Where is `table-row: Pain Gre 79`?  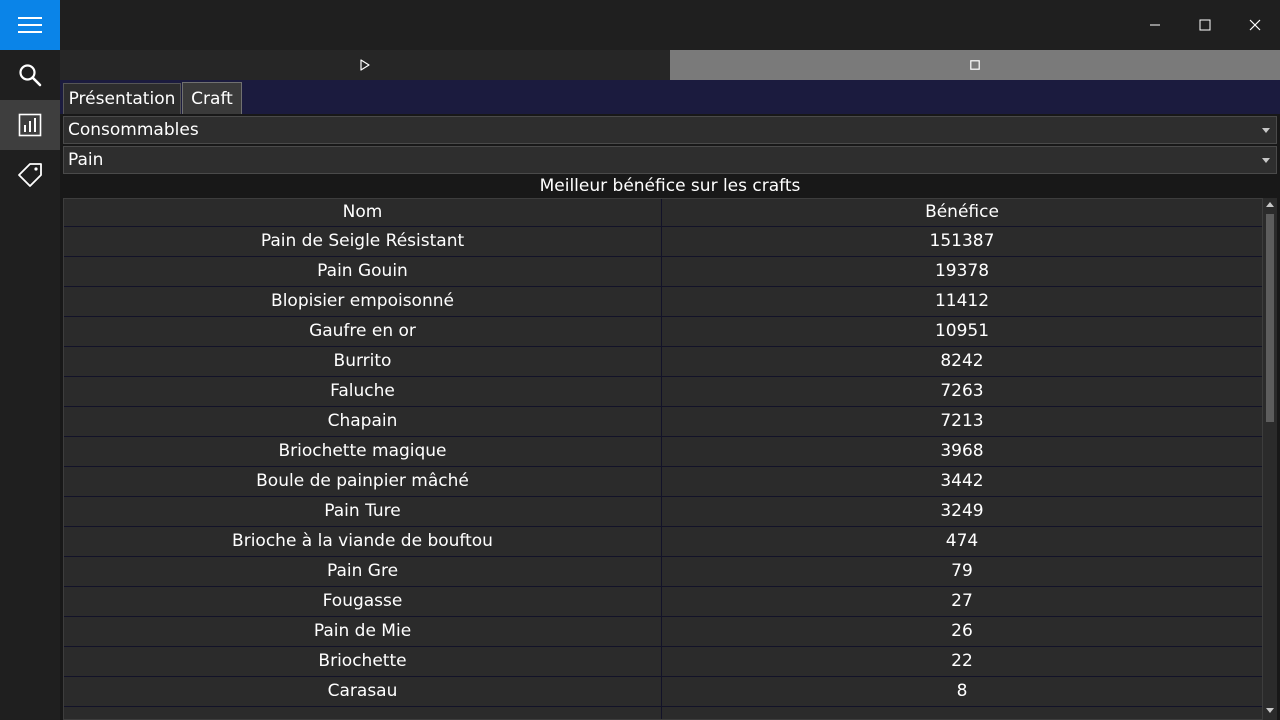
table-row: Pain Gre 79 is located at coordinates (663, 572).